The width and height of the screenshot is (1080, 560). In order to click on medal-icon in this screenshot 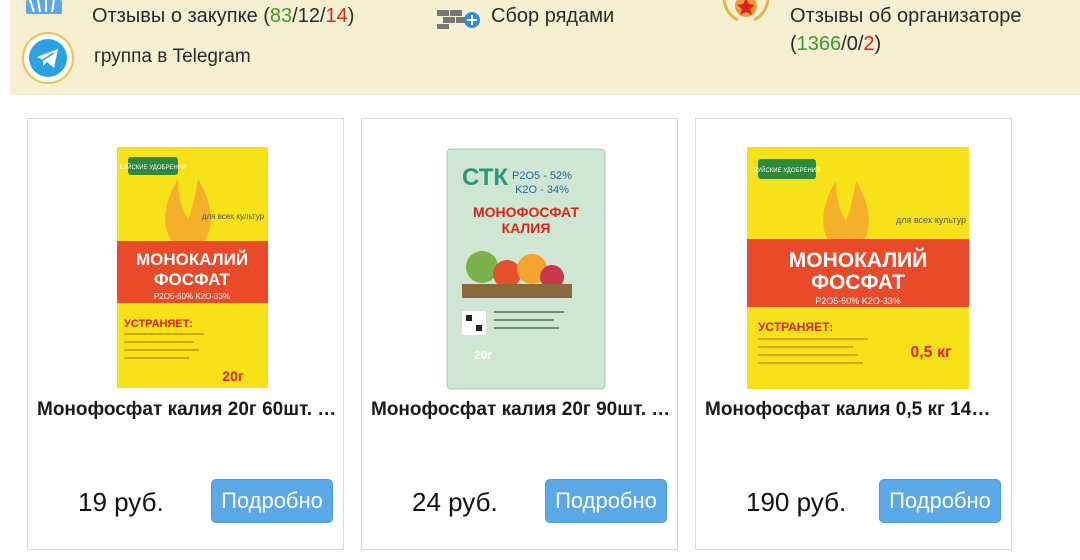, I will do `click(746, 12)`.